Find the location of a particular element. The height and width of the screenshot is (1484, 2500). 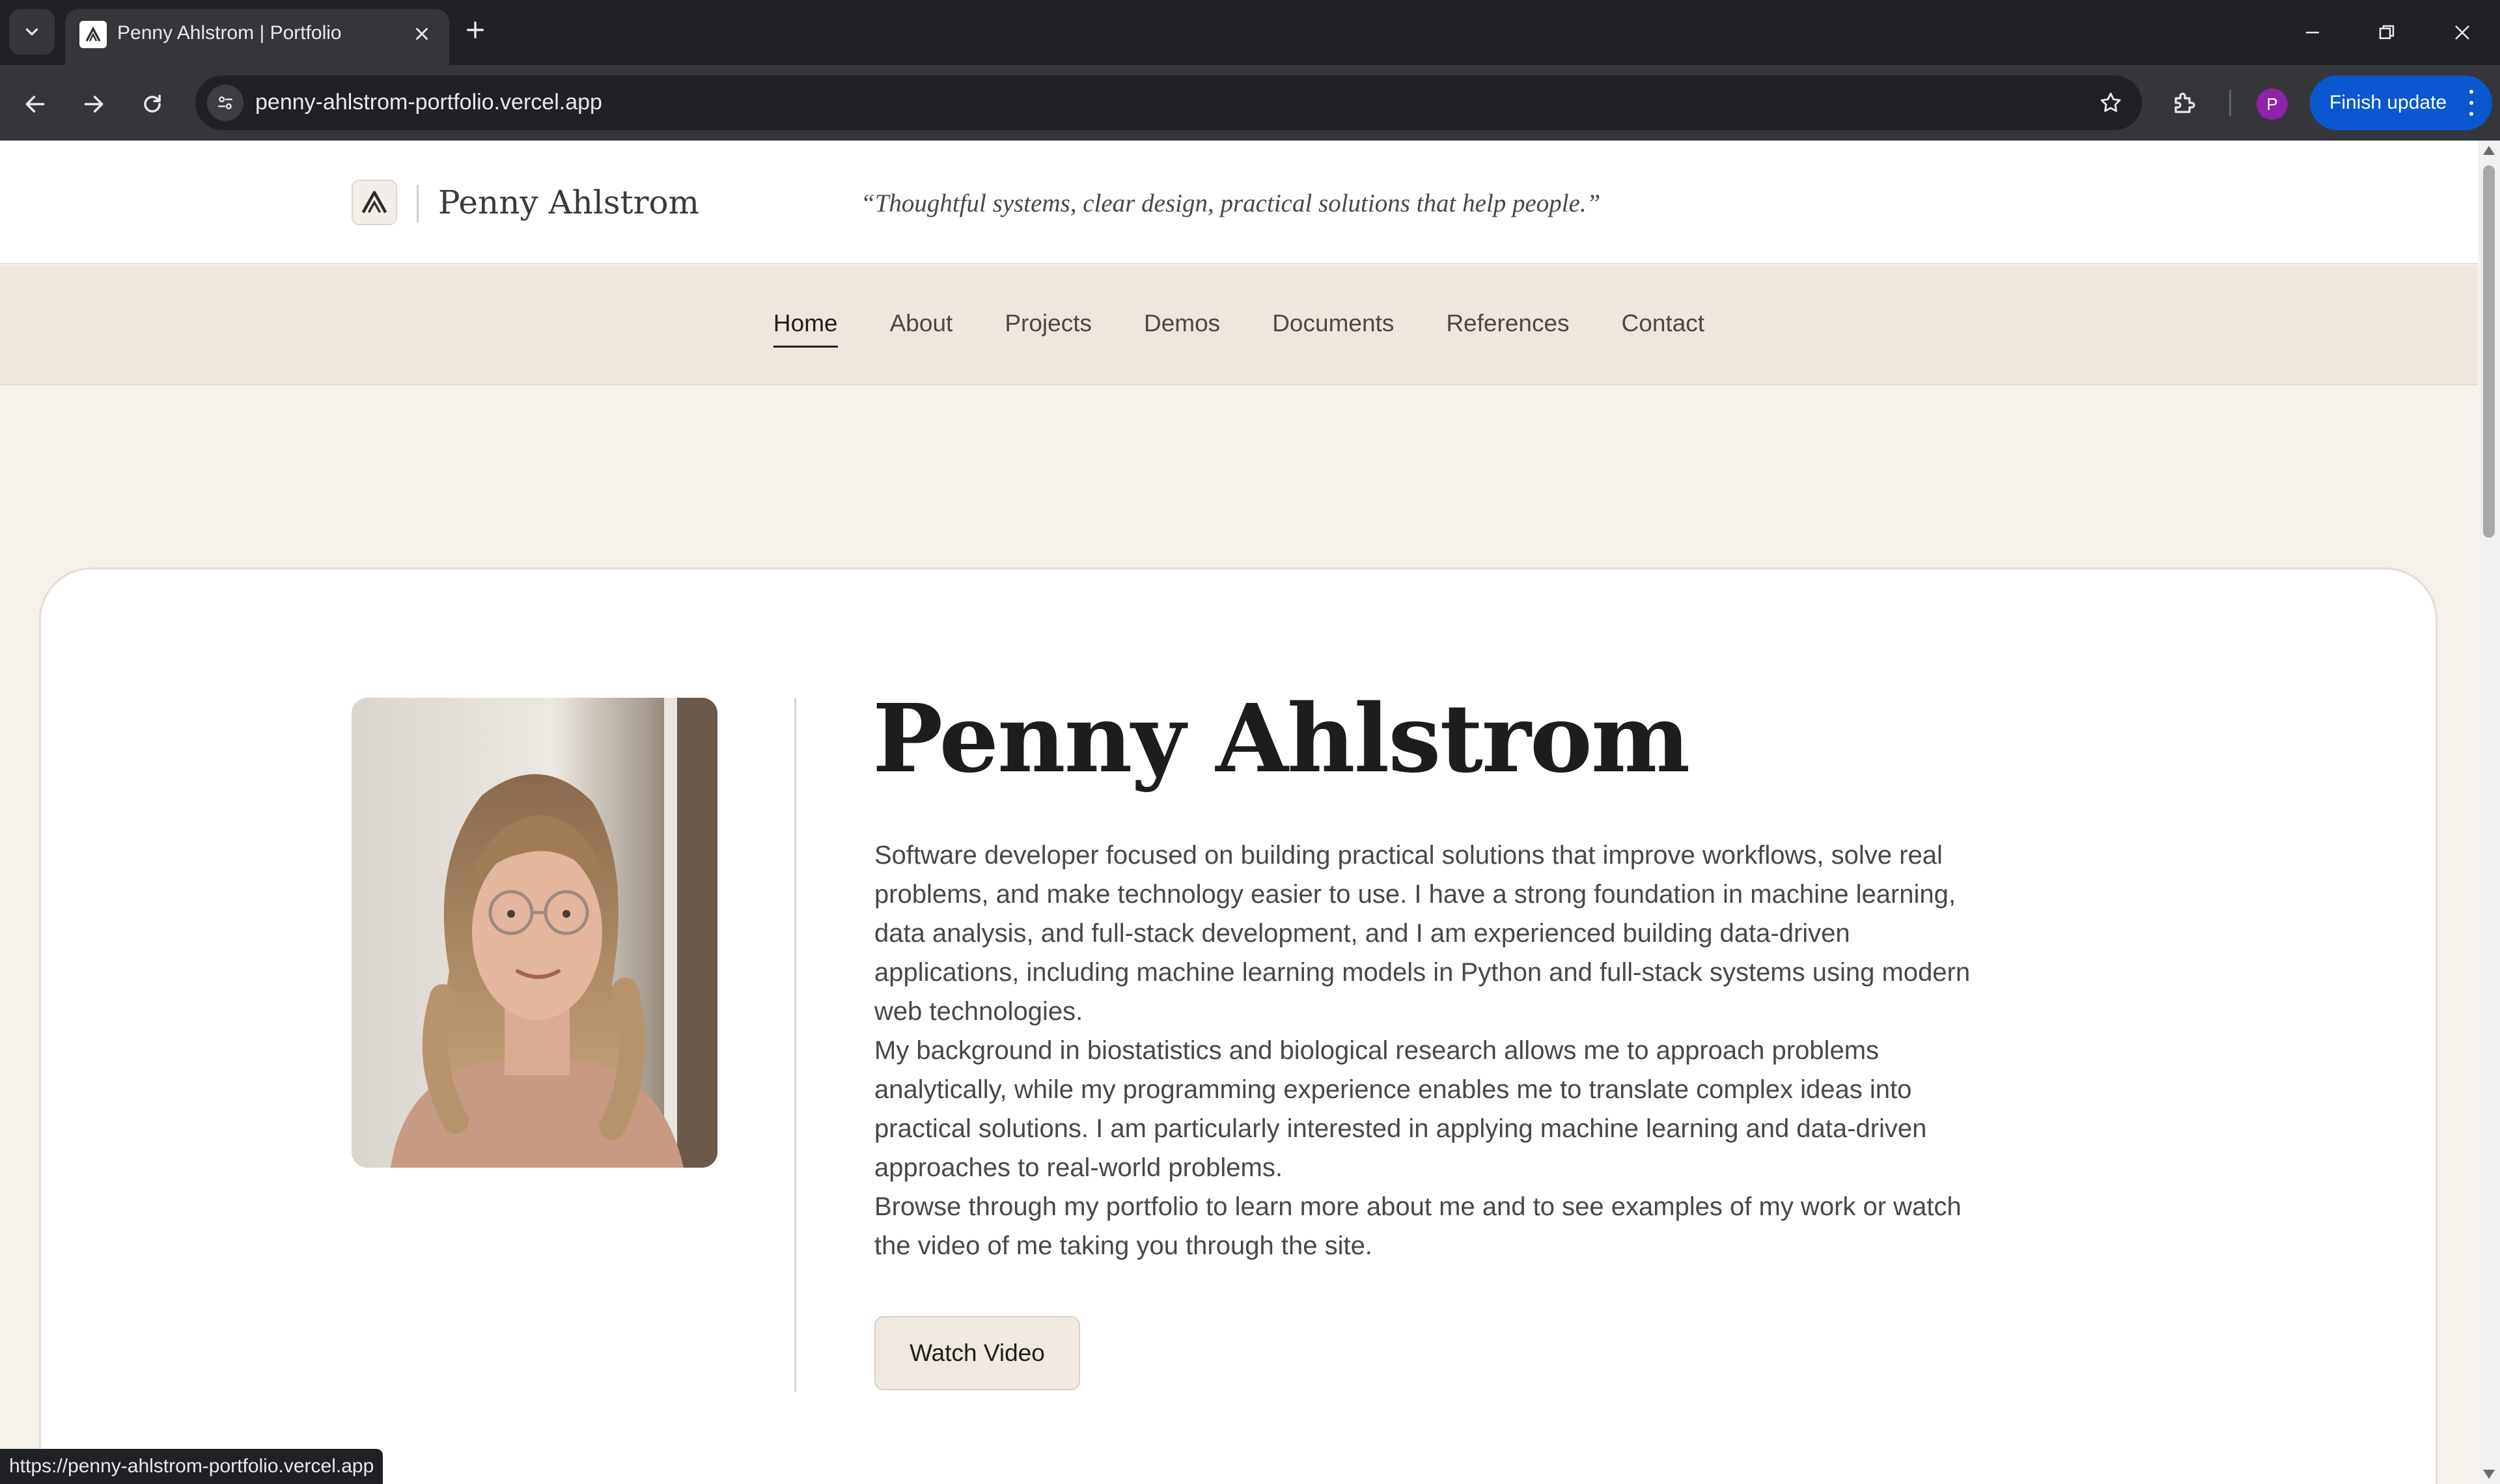

finish-update-button: Finish update is located at coordinates (2401, 103).